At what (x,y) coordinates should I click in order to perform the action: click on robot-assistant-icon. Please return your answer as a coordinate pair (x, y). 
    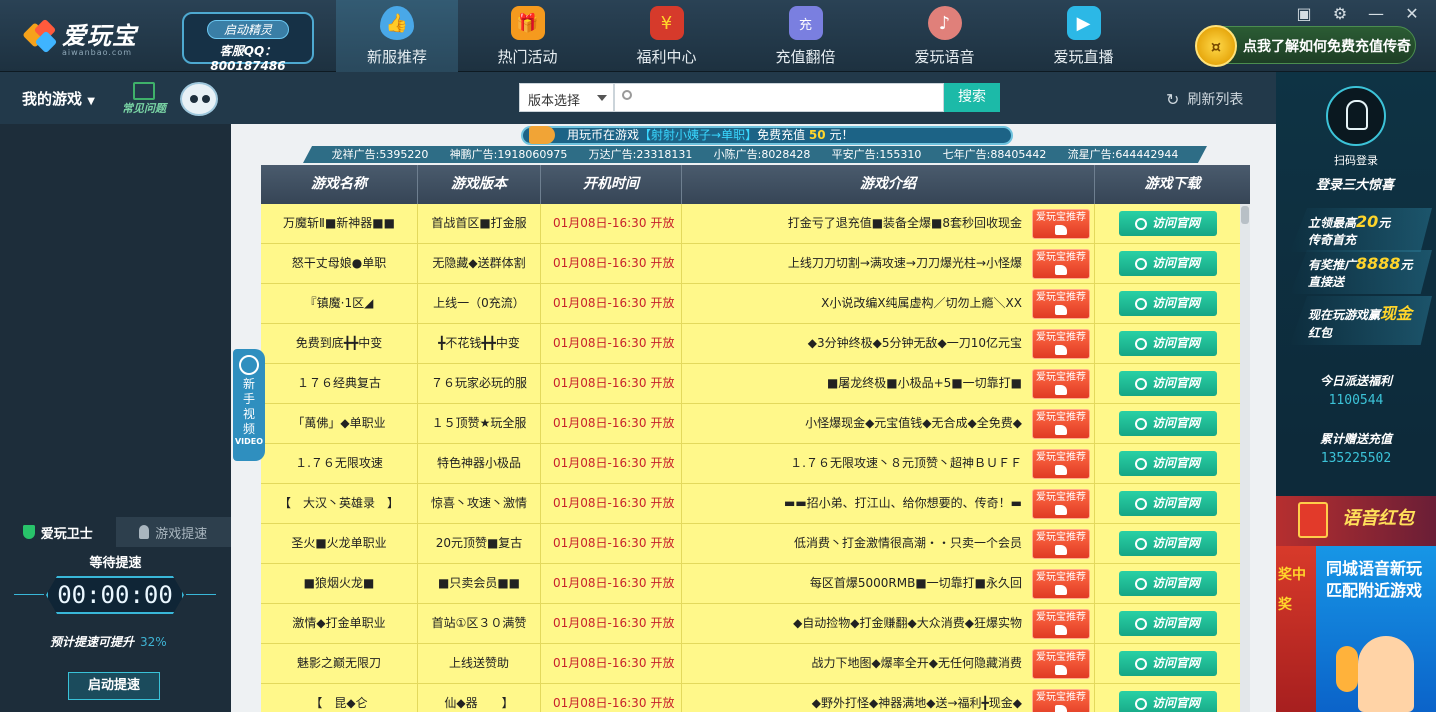
    Looking at the image, I should click on (199, 99).